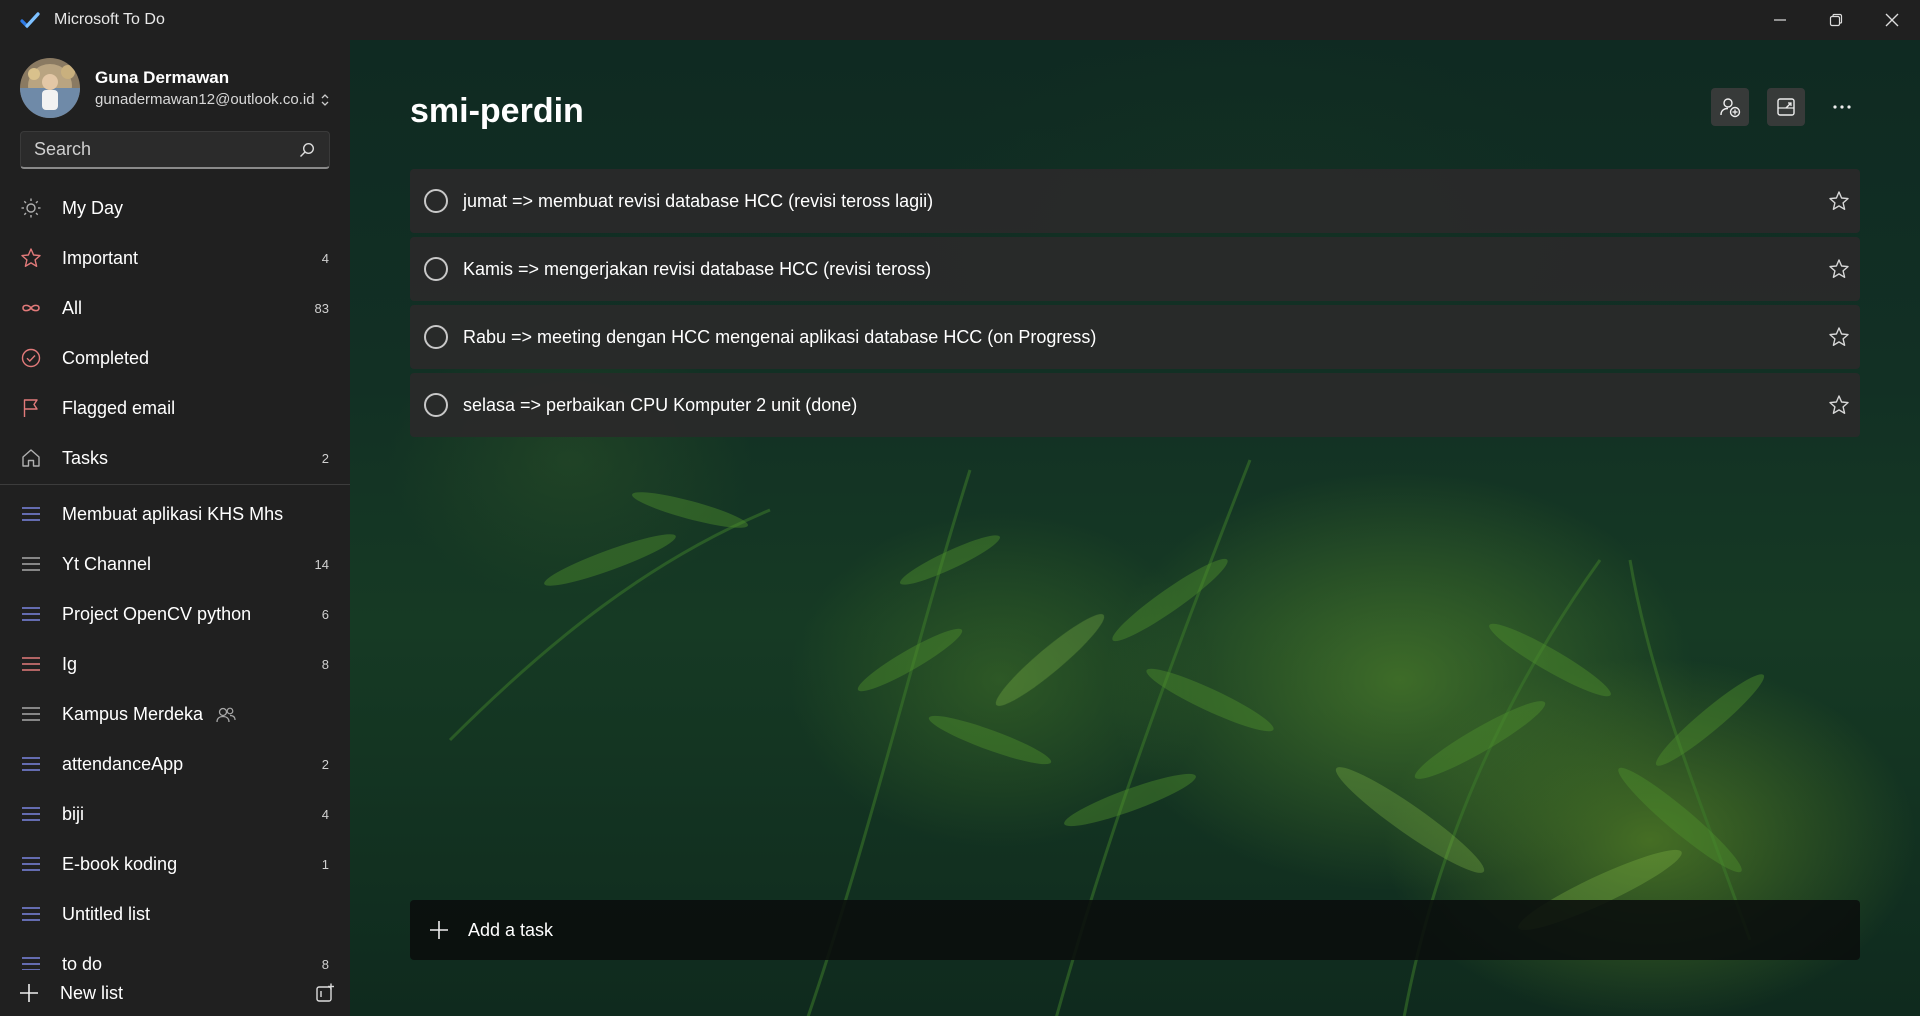  Describe the element at coordinates (31, 208) in the screenshot. I see `sun-icon` at that location.